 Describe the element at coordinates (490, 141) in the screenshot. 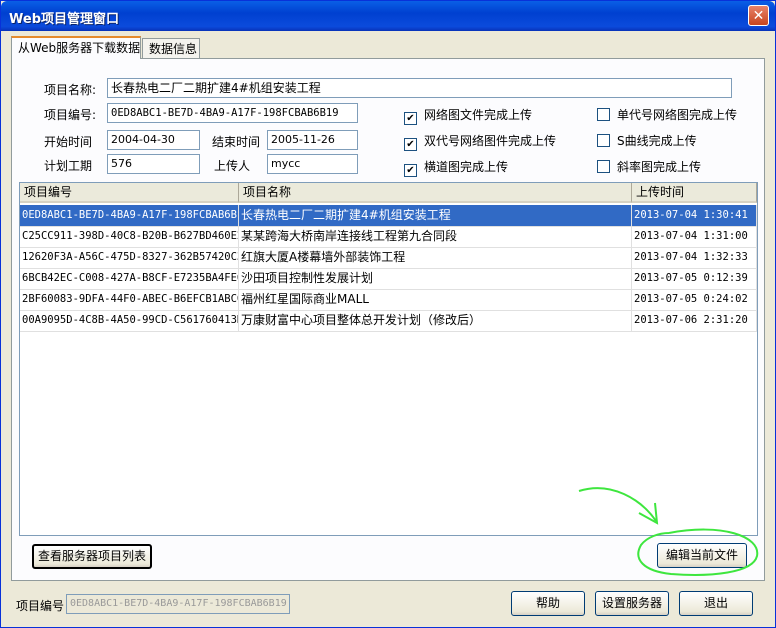

I see `checkbox-label: 双代号网络图件完成上传` at that location.